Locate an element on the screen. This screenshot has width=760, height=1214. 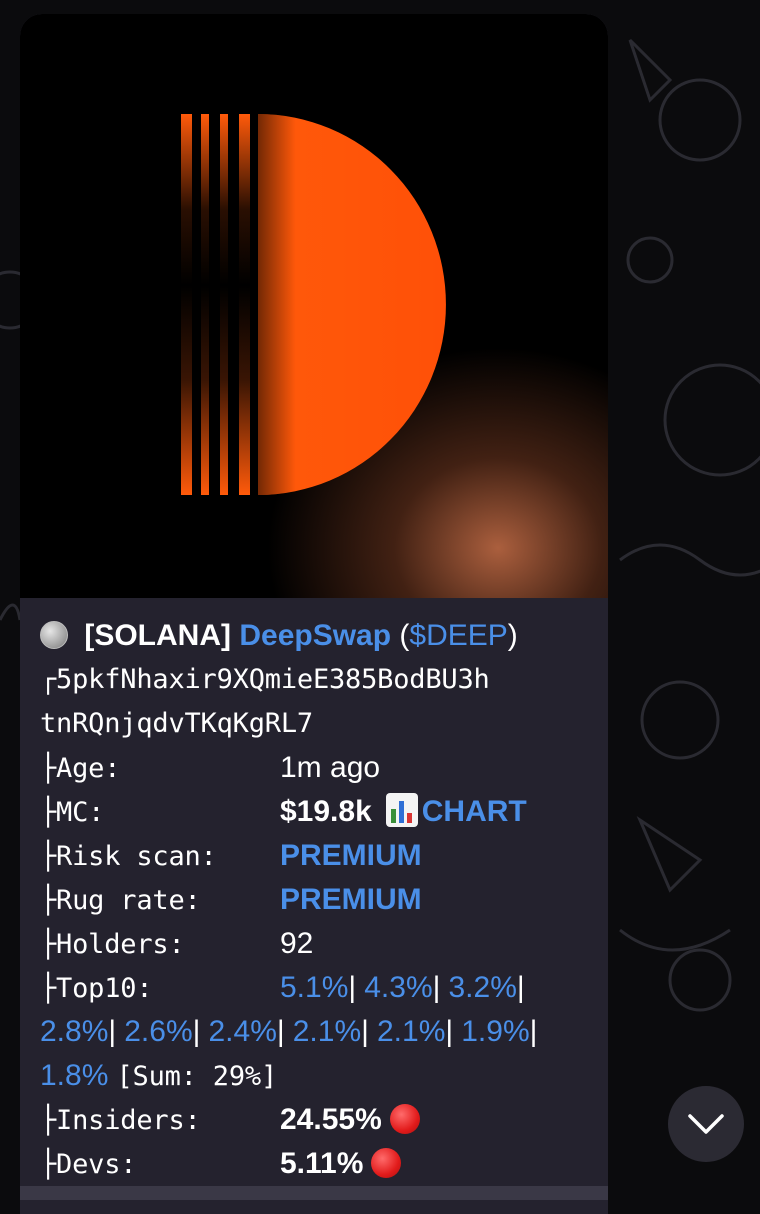
rug-rate-label: ├Rug rate: is located at coordinates (120, 900).